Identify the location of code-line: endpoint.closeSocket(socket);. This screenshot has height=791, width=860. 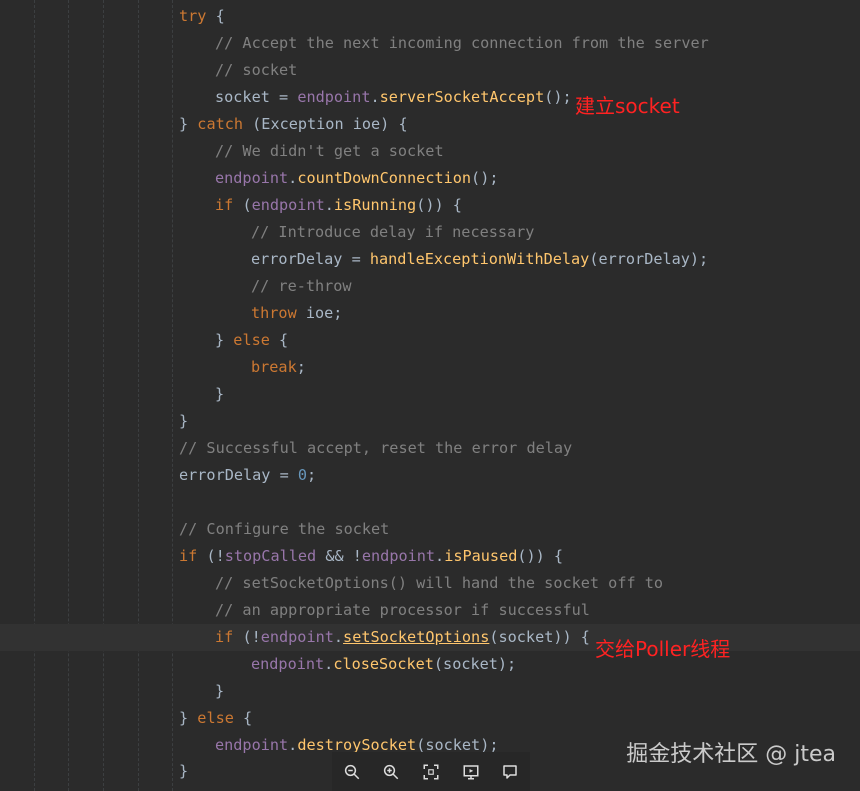
(384, 664).